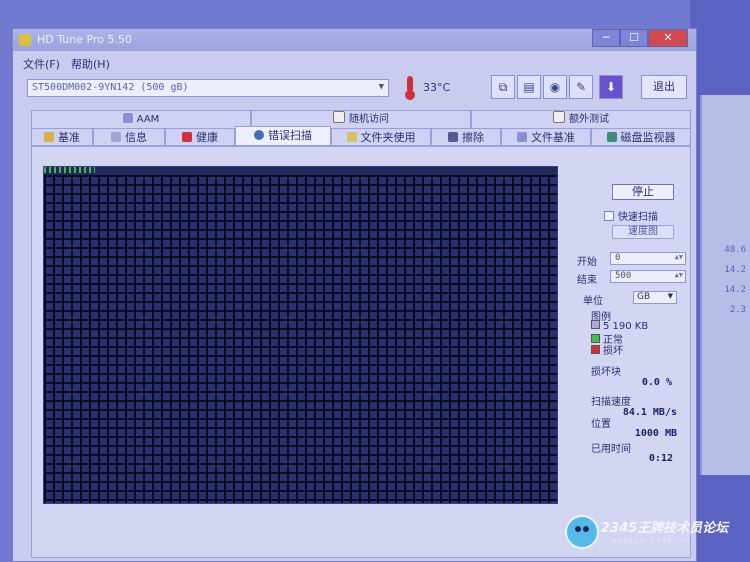 The image size is (750, 562). I want to click on legend-damaged: 损坏, so click(607, 349).